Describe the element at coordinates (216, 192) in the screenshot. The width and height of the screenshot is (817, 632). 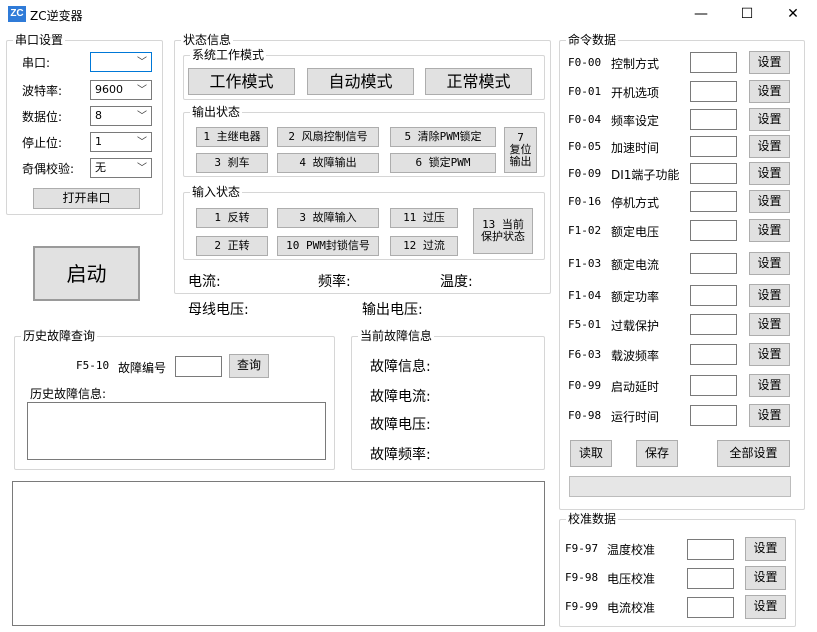
I see `input-title: 输入状态` at that location.